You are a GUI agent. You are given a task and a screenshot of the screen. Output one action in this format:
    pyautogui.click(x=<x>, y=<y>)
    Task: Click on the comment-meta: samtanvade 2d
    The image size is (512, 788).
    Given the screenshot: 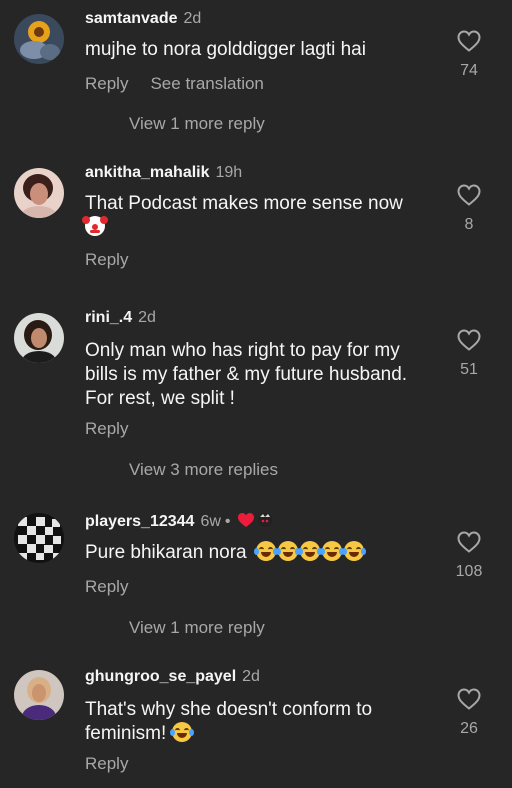 What is the action you would take?
    pyautogui.click(x=143, y=19)
    